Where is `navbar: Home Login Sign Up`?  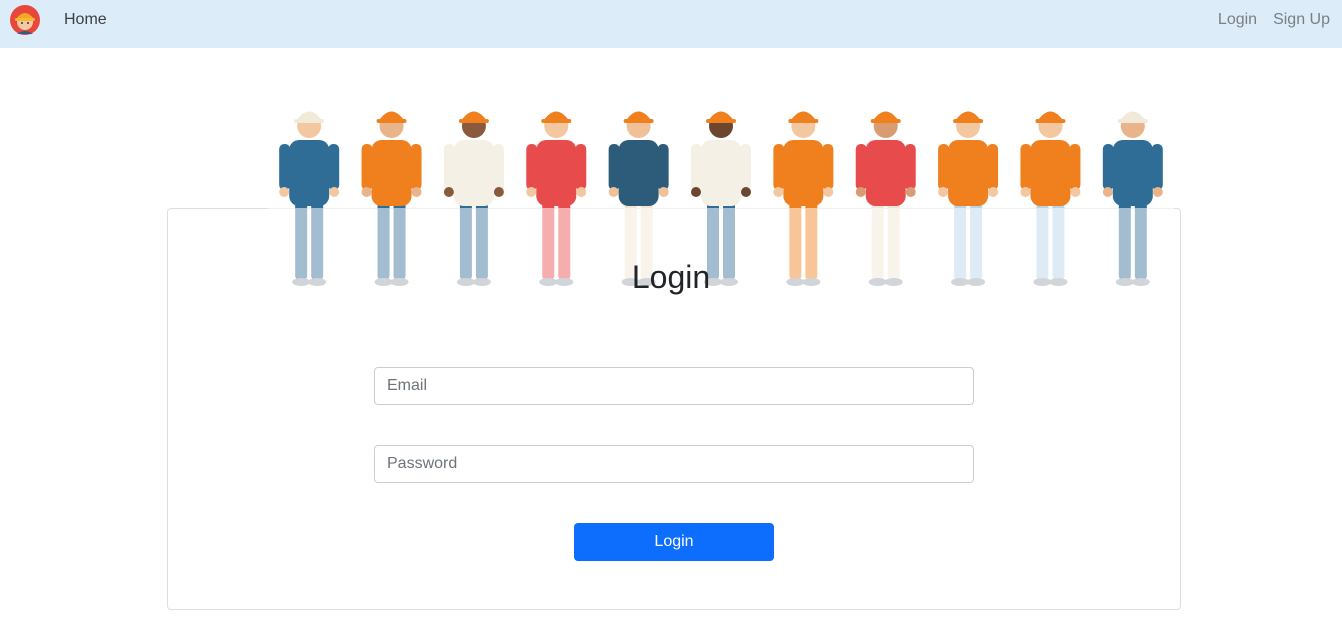
navbar: Home Login Sign Up is located at coordinates (671, 24).